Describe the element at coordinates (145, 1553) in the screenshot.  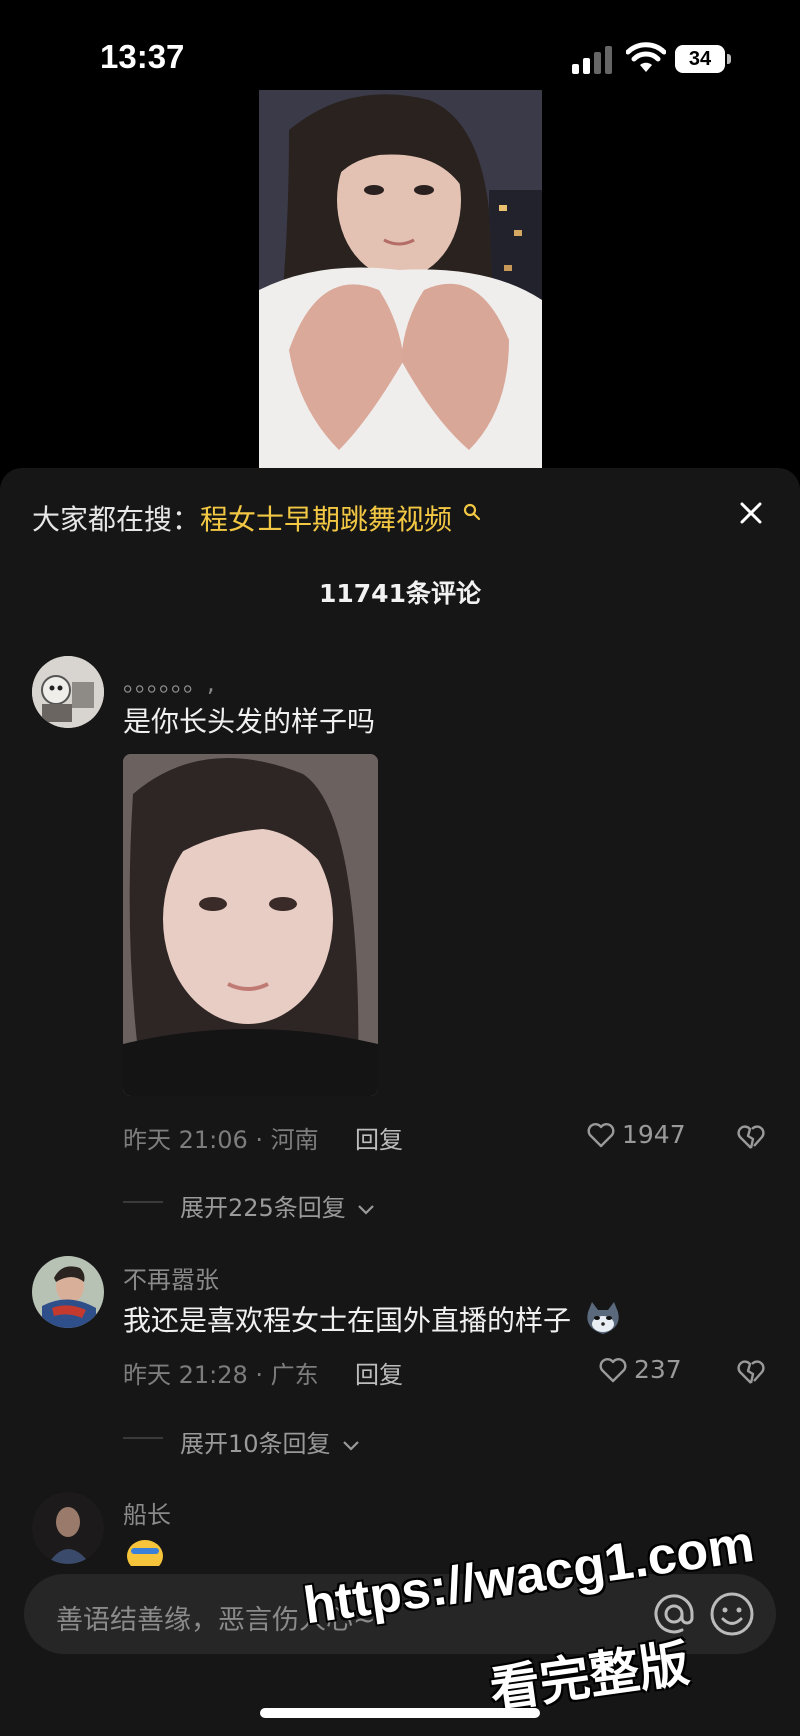
I see `face-emoji-icon` at that location.